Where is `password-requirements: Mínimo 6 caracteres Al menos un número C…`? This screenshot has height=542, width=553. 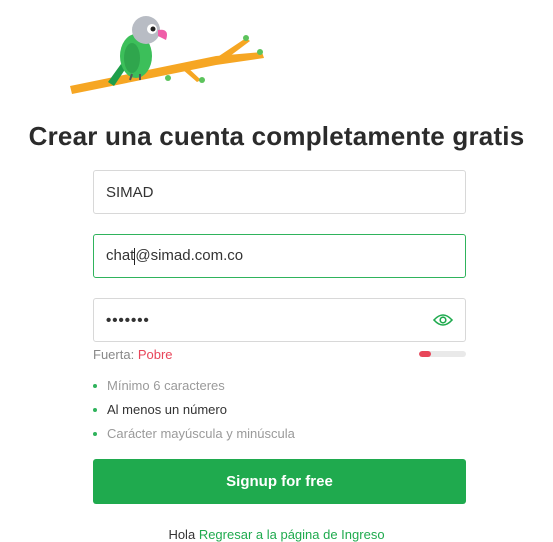
password-requirements: Mínimo 6 caracteres Al menos un número C… is located at coordinates (194, 414).